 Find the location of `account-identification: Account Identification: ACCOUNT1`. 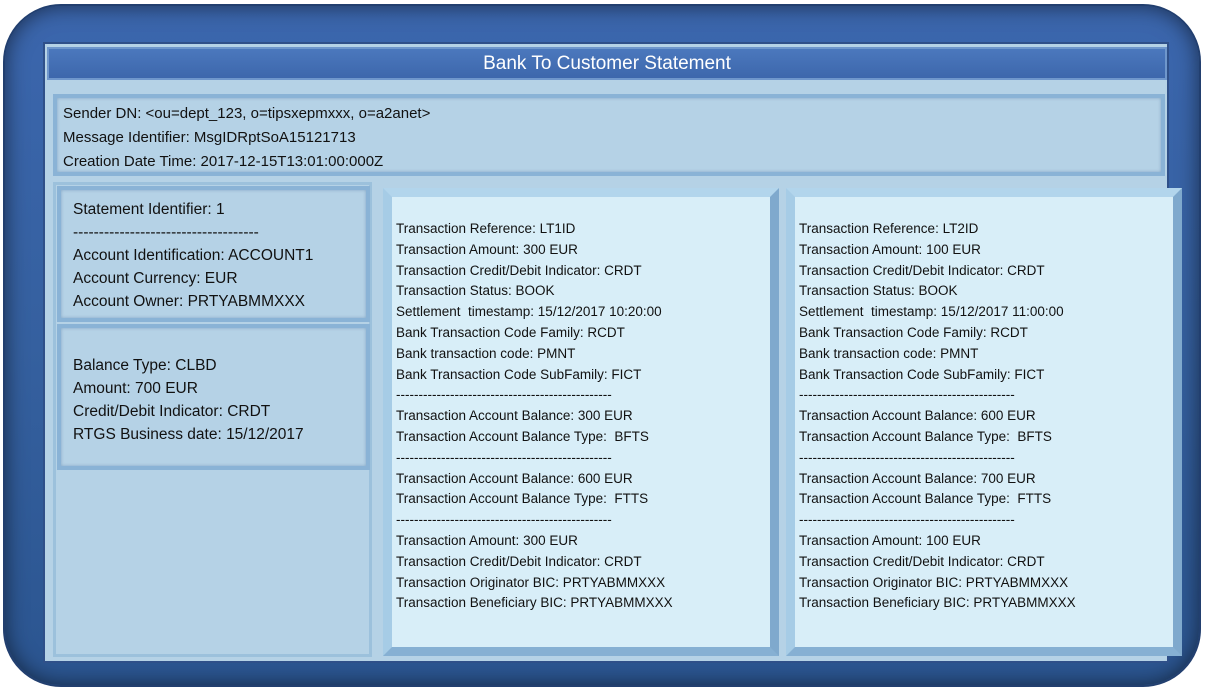

account-identification: Account Identification: ACCOUNT1 is located at coordinates (193, 255).